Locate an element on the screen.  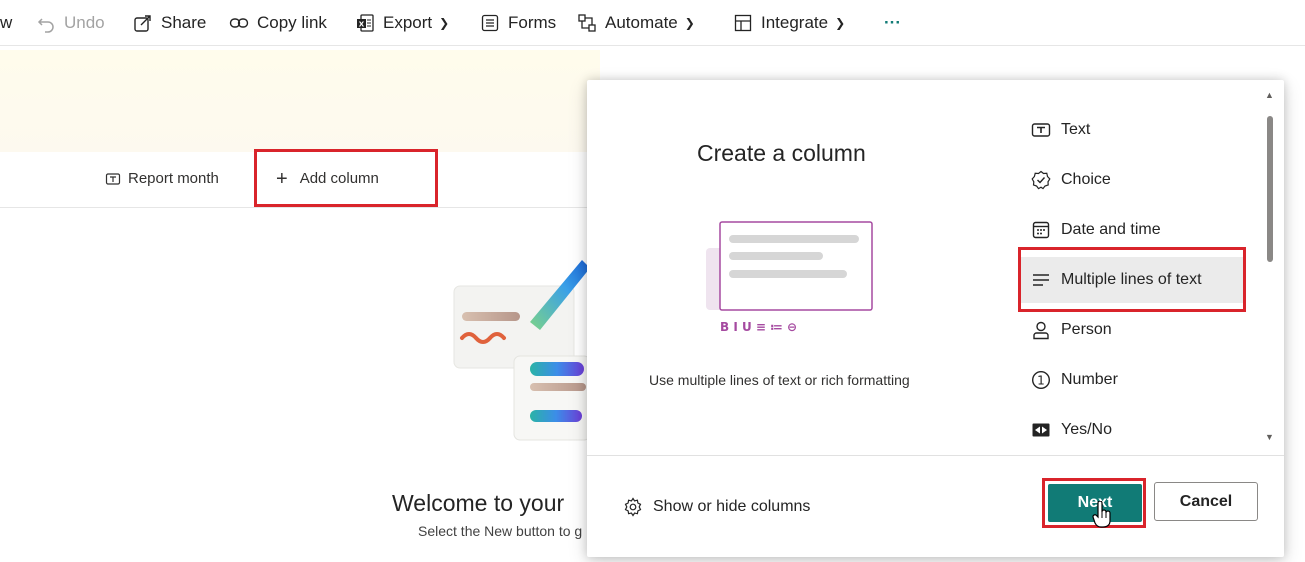
link-icon is located at coordinates (239, 23).